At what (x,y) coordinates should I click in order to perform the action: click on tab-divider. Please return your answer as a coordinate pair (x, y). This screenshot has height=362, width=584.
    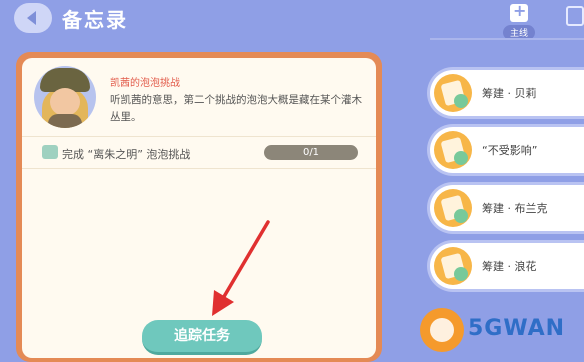
    Looking at the image, I should click on (507, 39).